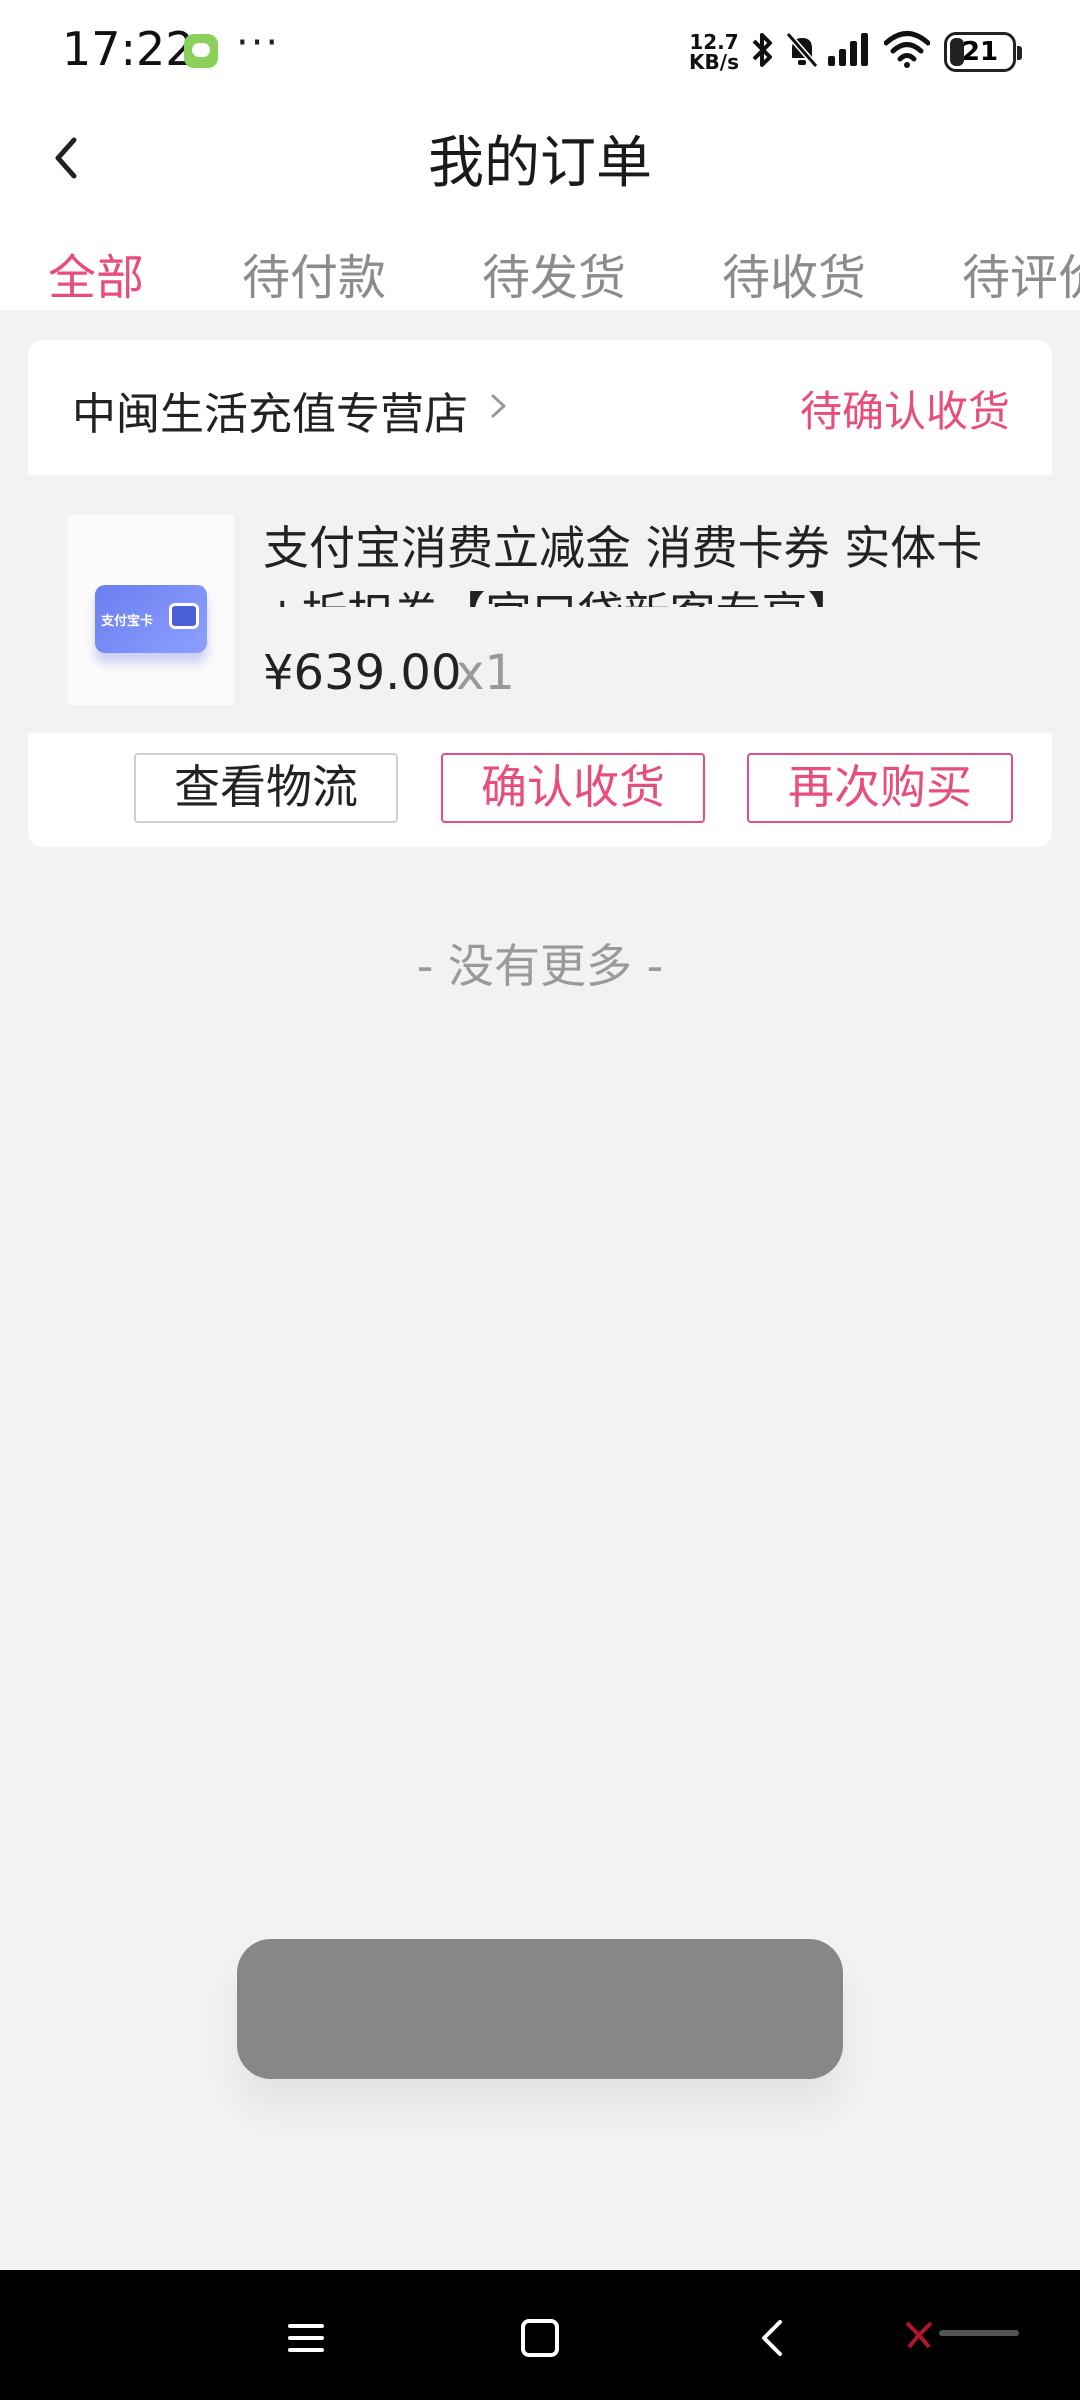  What do you see at coordinates (362, 673) in the screenshot?
I see `product-price: ¥639.00` at bounding box center [362, 673].